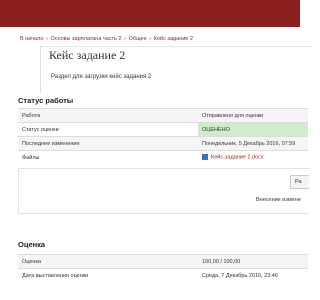  I want to click on table-row: Оценка 100,00 / 100,00, so click(163, 261).